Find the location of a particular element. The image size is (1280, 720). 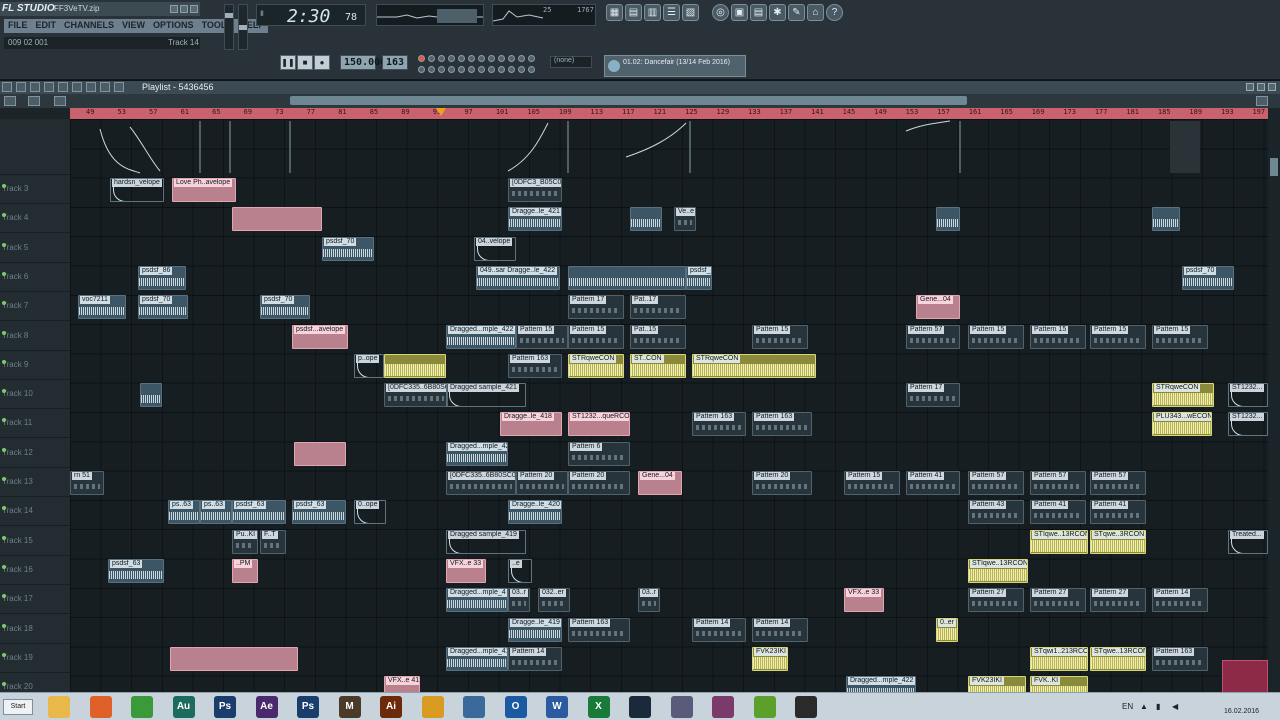

track-header: Track 6 is located at coordinates (35, 277).